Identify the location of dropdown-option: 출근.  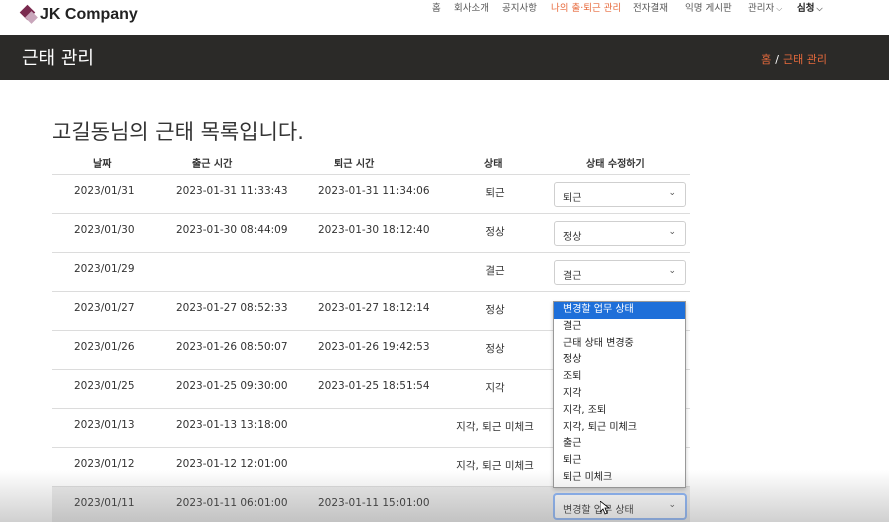
(619, 444).